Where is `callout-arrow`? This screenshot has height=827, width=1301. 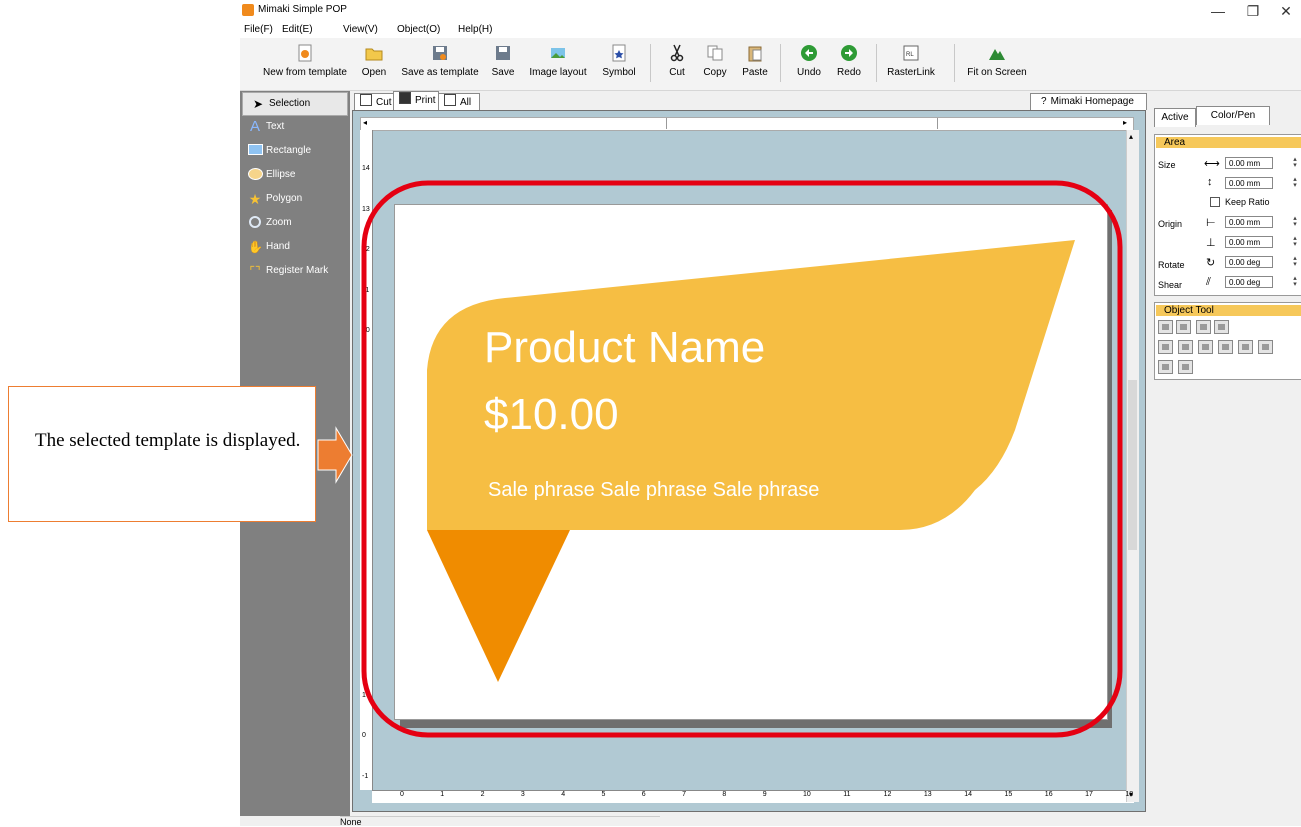
callout-arrow is located at coordinates (335, 455).